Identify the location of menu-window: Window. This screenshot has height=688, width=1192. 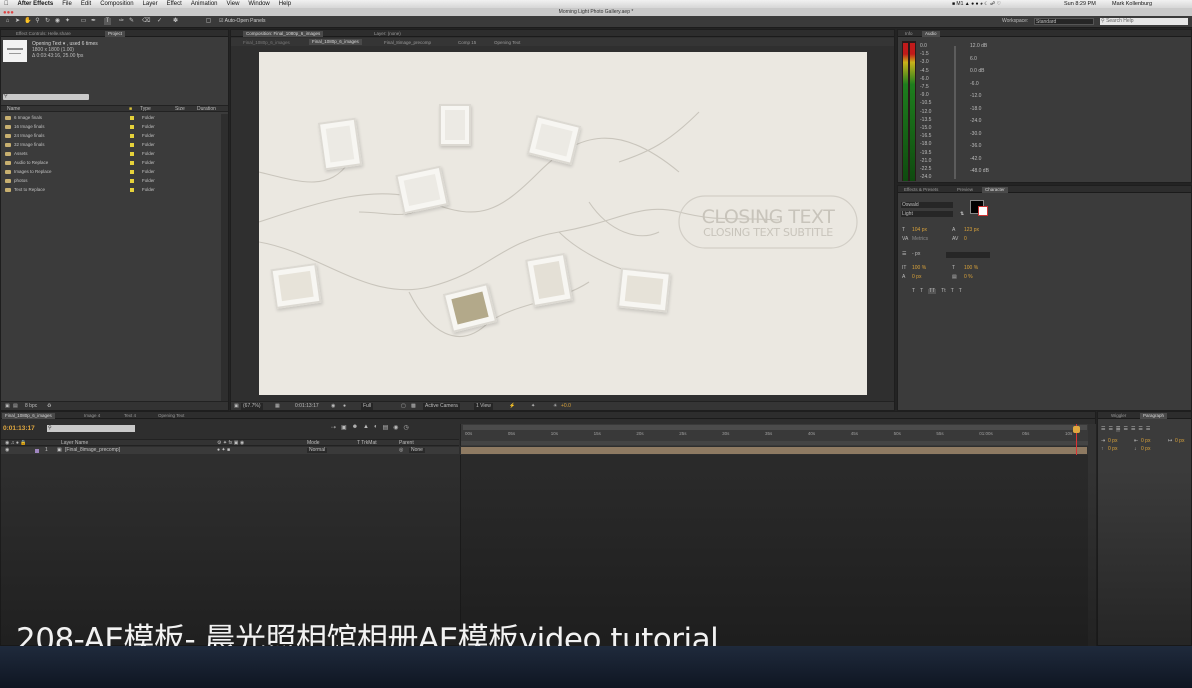
(258, 4).